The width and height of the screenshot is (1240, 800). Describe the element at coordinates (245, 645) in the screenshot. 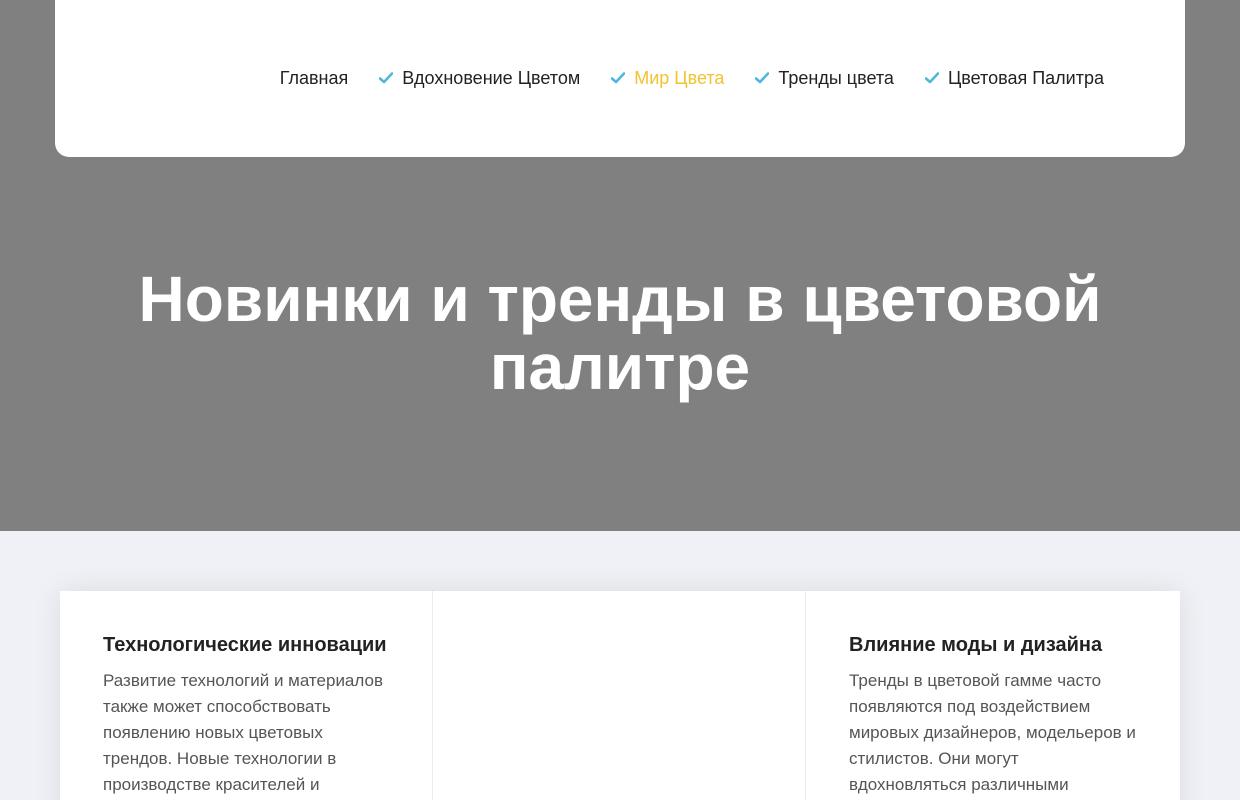

I see `card-title: Технологические инновации` at that location.